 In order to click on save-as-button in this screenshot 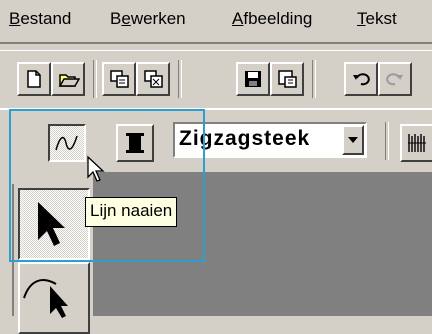, I will do `click(287, 79)`.